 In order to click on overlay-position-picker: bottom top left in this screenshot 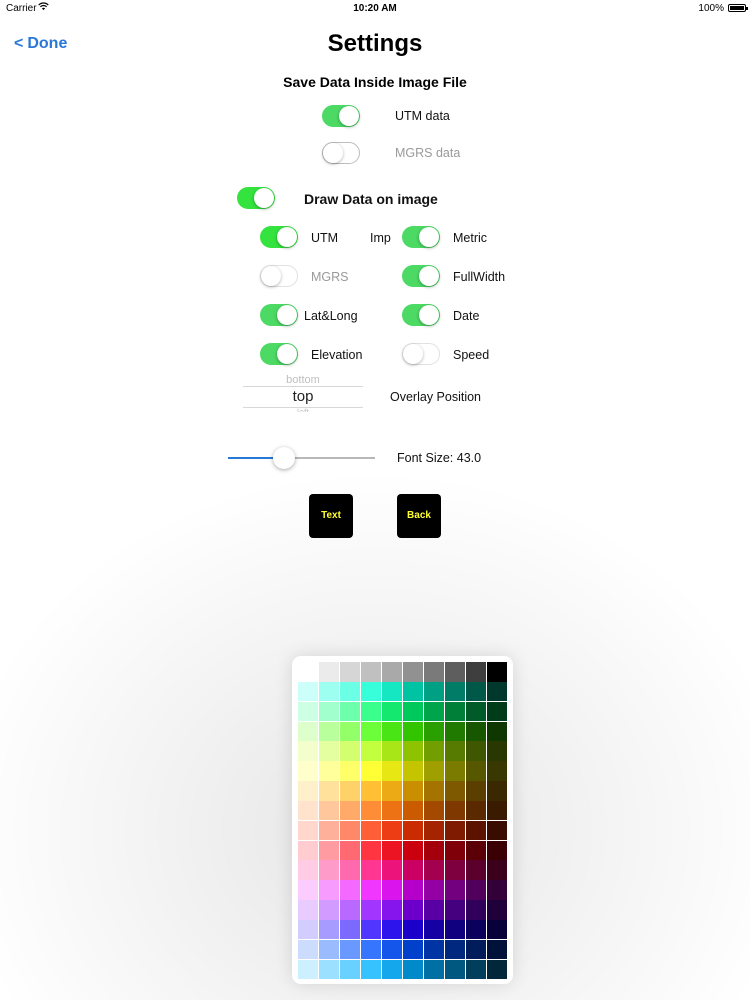, I will do `click(303, 392)`.